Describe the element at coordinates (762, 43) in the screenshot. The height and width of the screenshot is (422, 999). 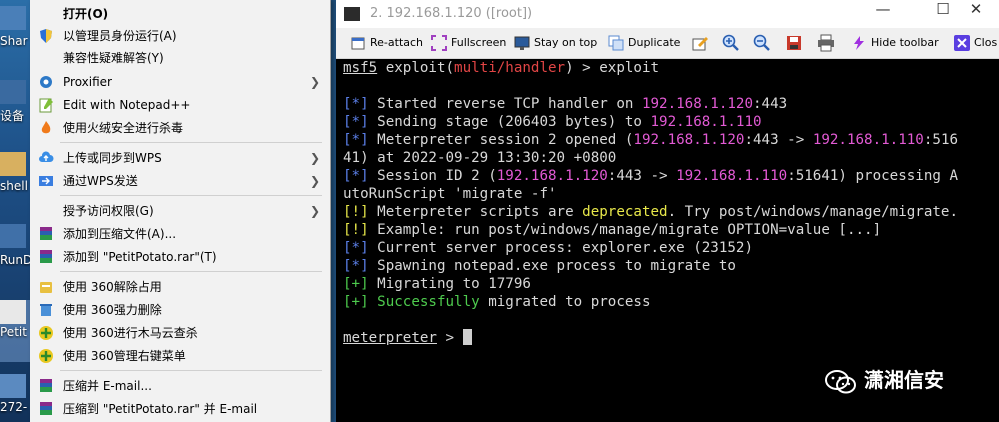
I see `zoom-out-icon` at that location.